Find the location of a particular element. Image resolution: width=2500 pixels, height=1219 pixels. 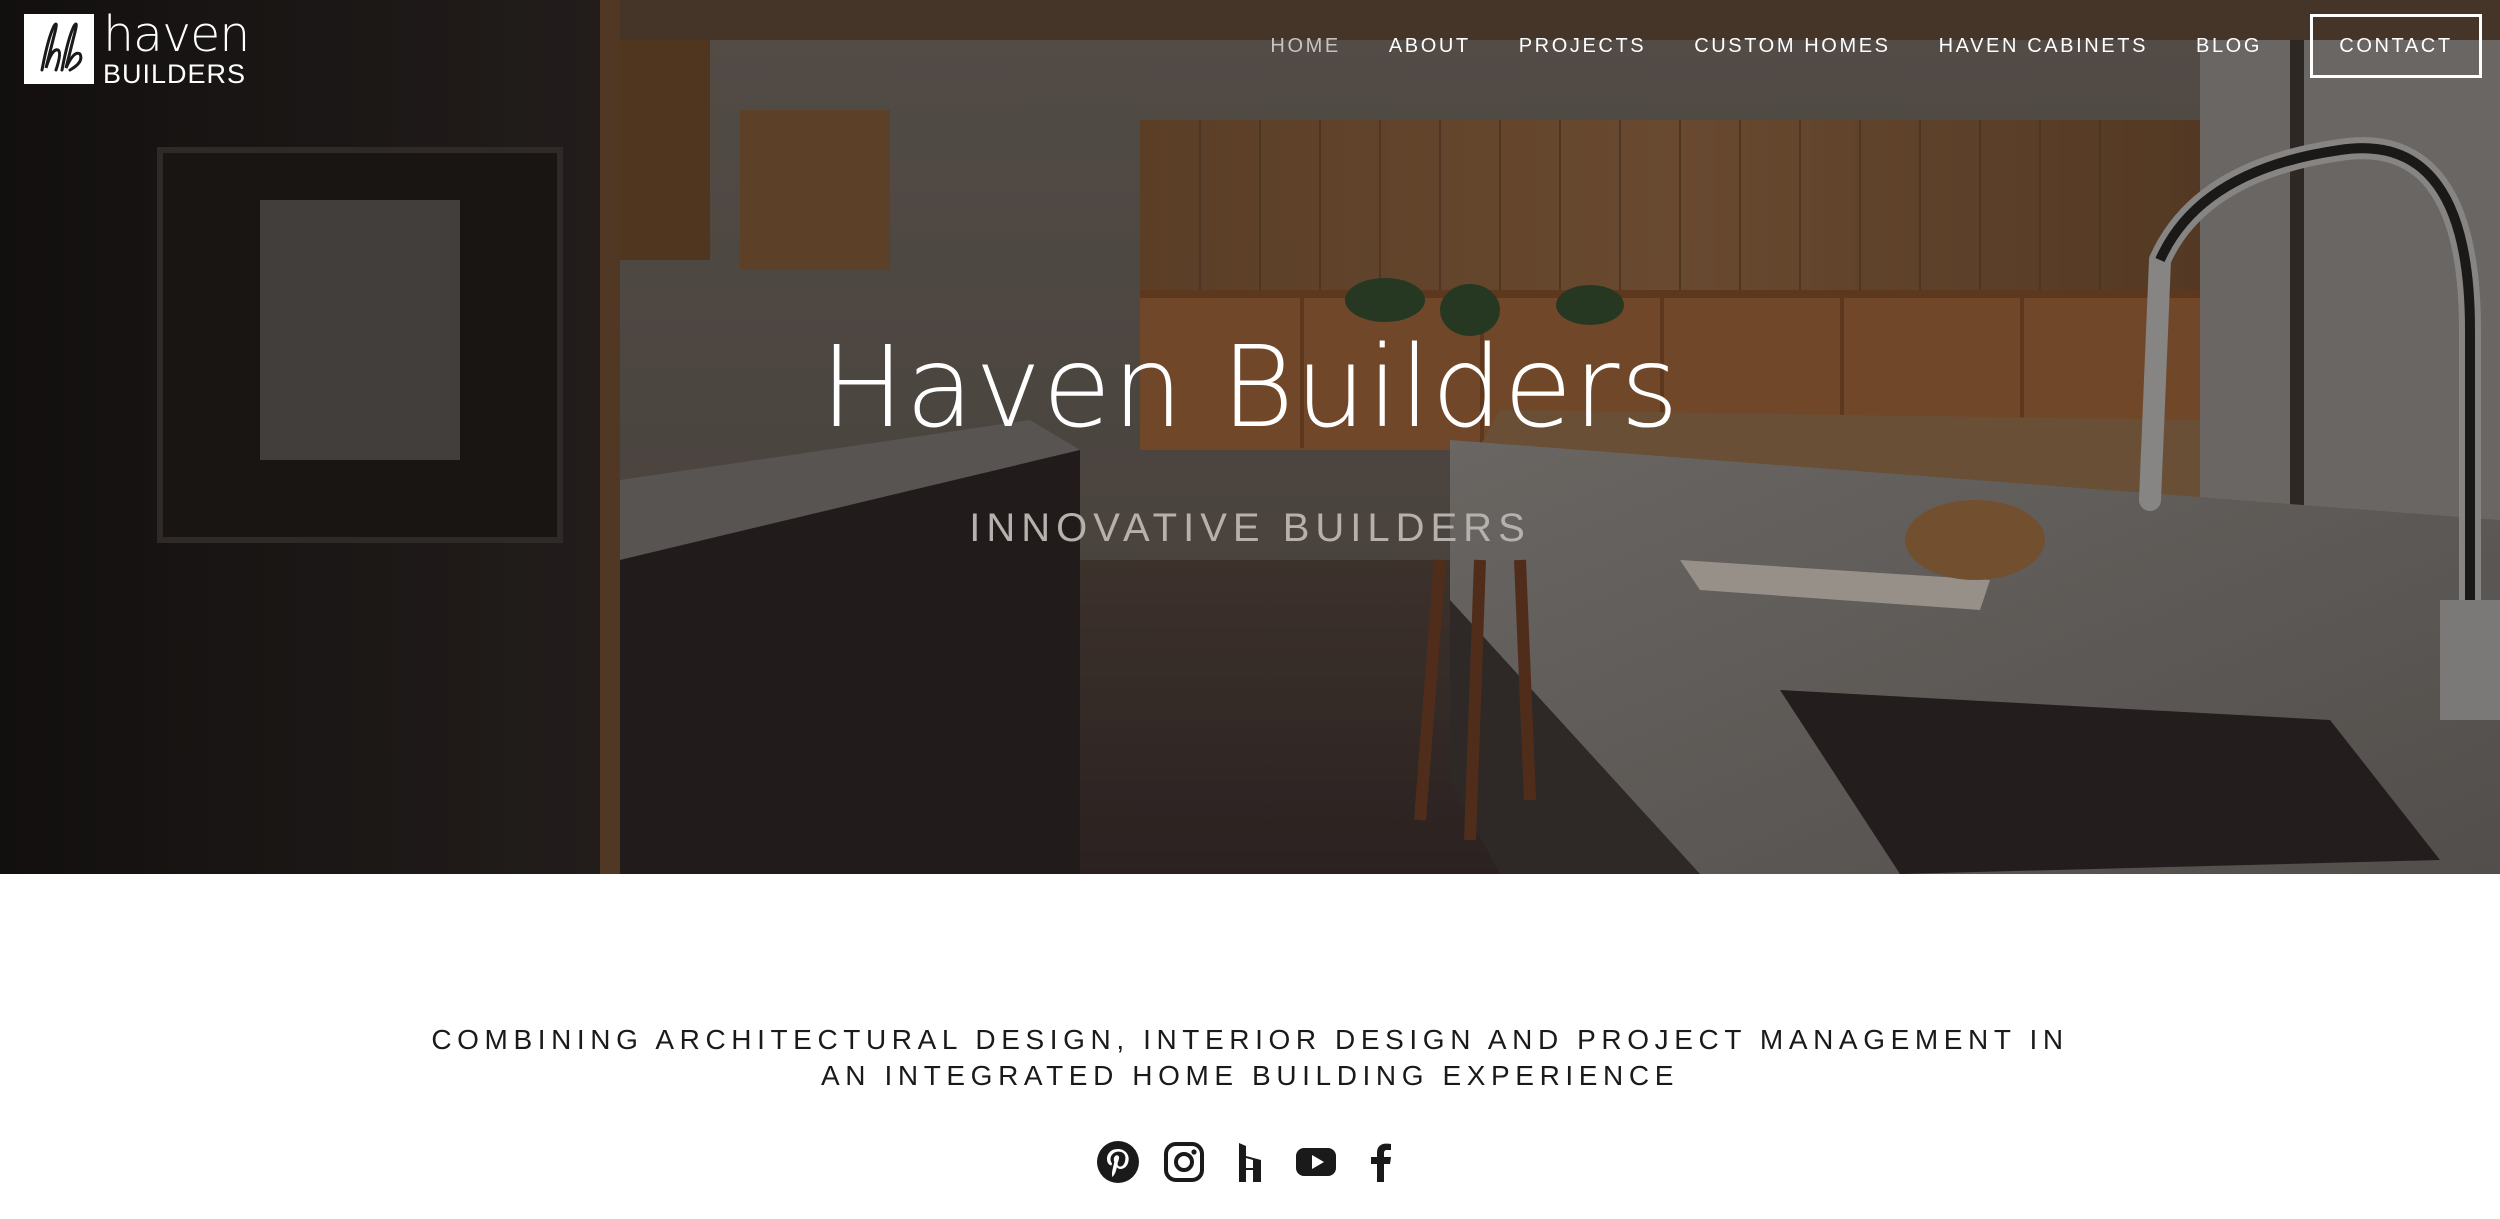

nav-item-about: ABOUT is located at coordinates (1430, 46).